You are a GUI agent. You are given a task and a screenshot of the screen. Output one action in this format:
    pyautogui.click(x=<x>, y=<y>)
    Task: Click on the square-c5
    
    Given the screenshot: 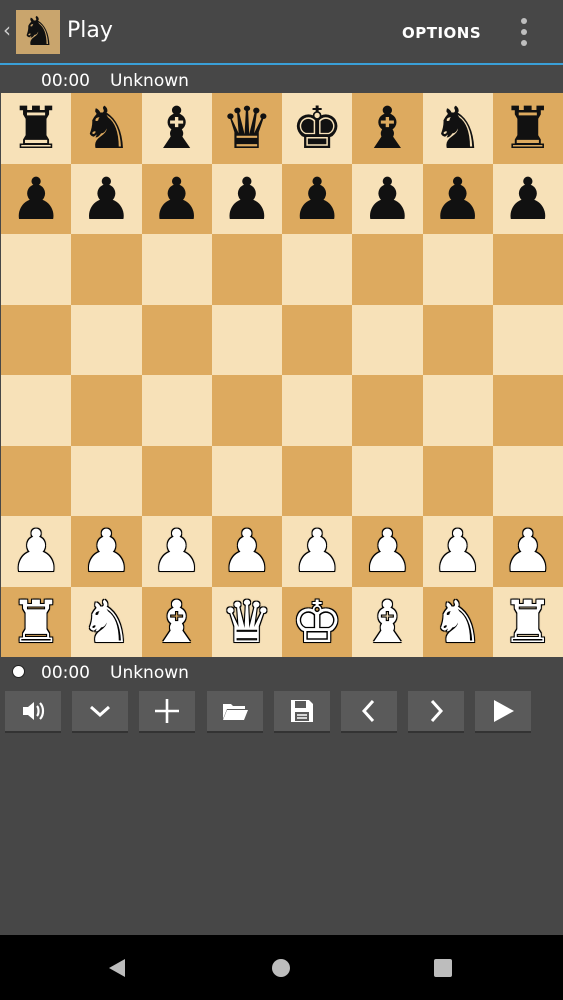 What is the action you would take?
    pyautogui.click(x=176, y=339)
    